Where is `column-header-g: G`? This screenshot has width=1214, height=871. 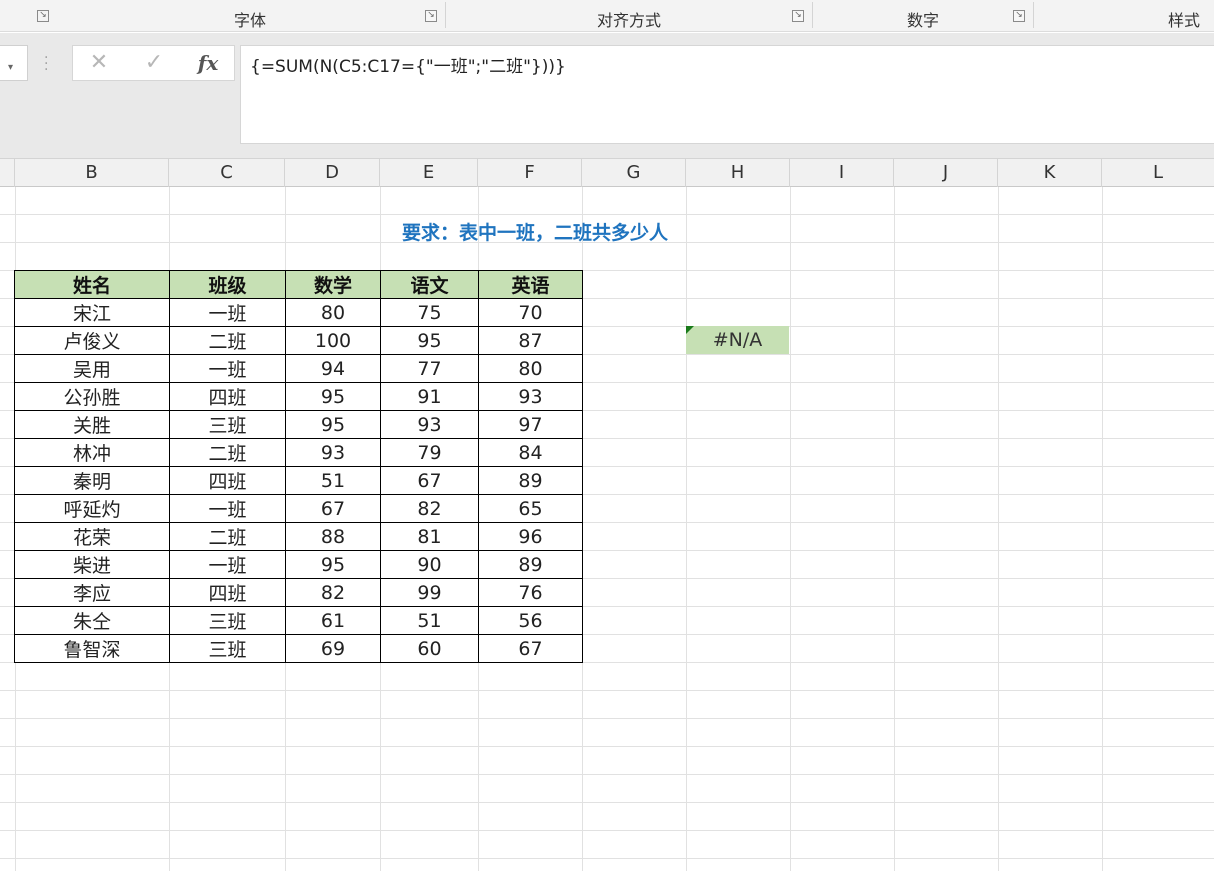
column-header-g: G is located at coordinates (634, 173).